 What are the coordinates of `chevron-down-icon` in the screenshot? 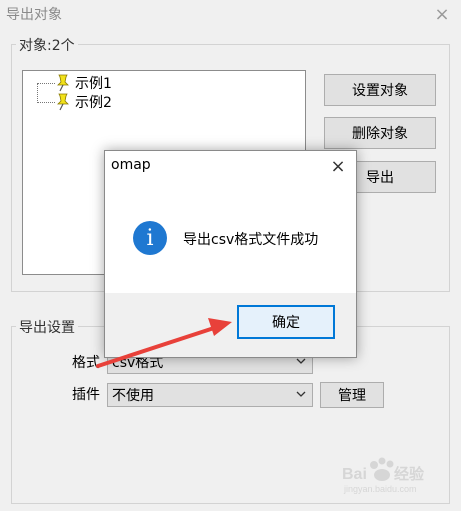 It's located at (301, 394).